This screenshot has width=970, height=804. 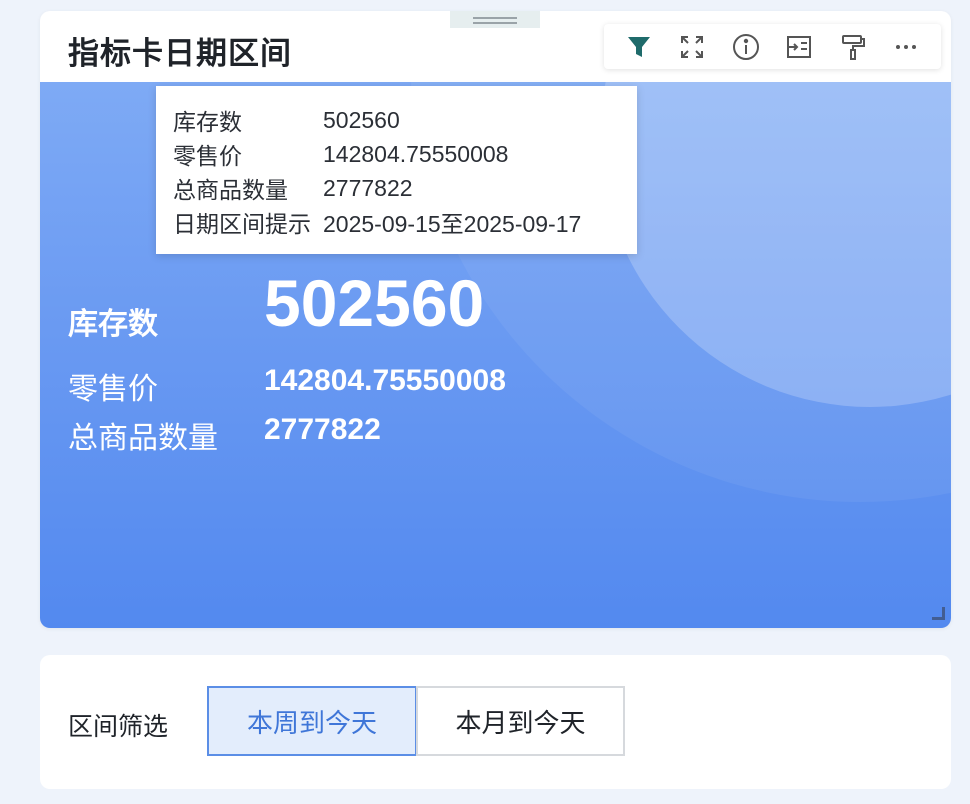 What do you see at coordinates (385, 380) in the screenshot?
I see `secondary-metric-value: 142804.75550008` at bounding box center [385, 380].